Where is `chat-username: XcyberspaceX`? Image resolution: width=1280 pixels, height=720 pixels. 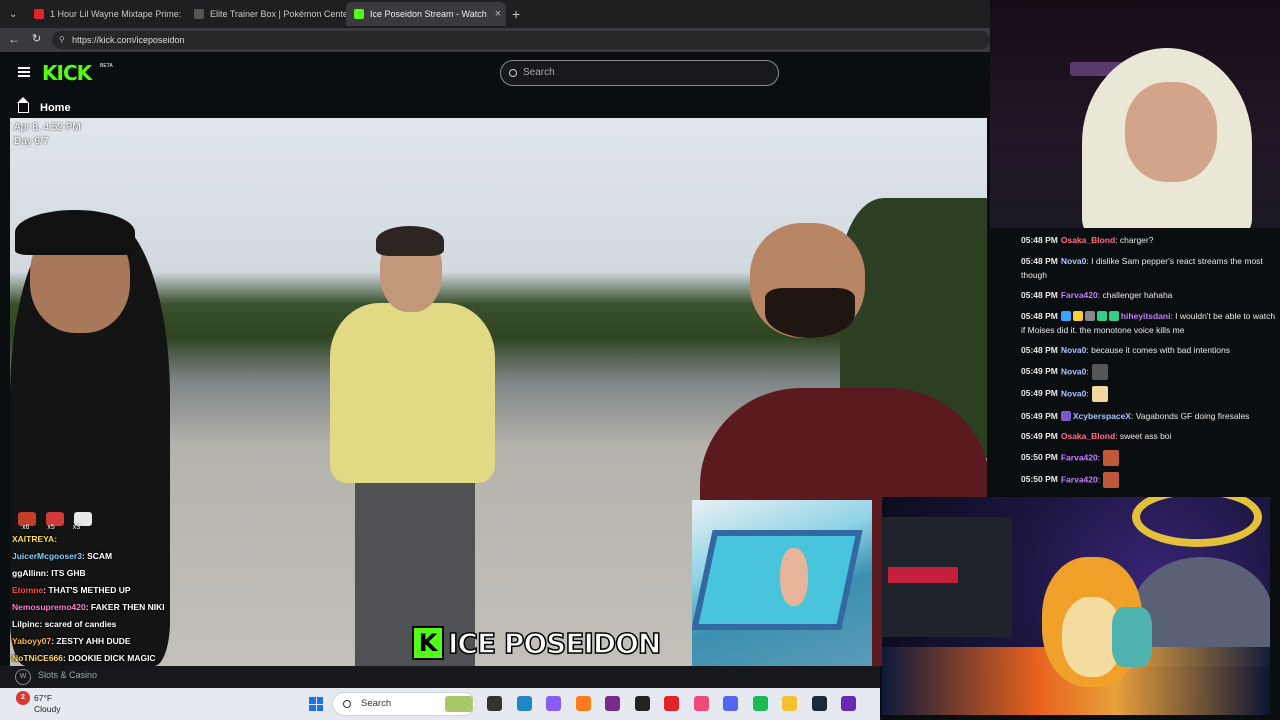 chat-username: XcyberspaceX is located at coordinates (1102, 416).